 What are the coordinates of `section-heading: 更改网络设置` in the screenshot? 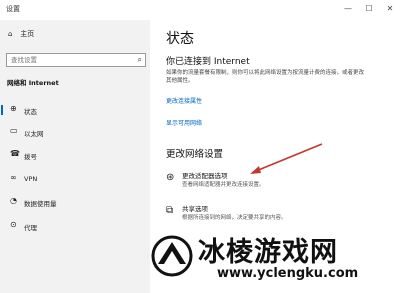 It's located at (195, 154).